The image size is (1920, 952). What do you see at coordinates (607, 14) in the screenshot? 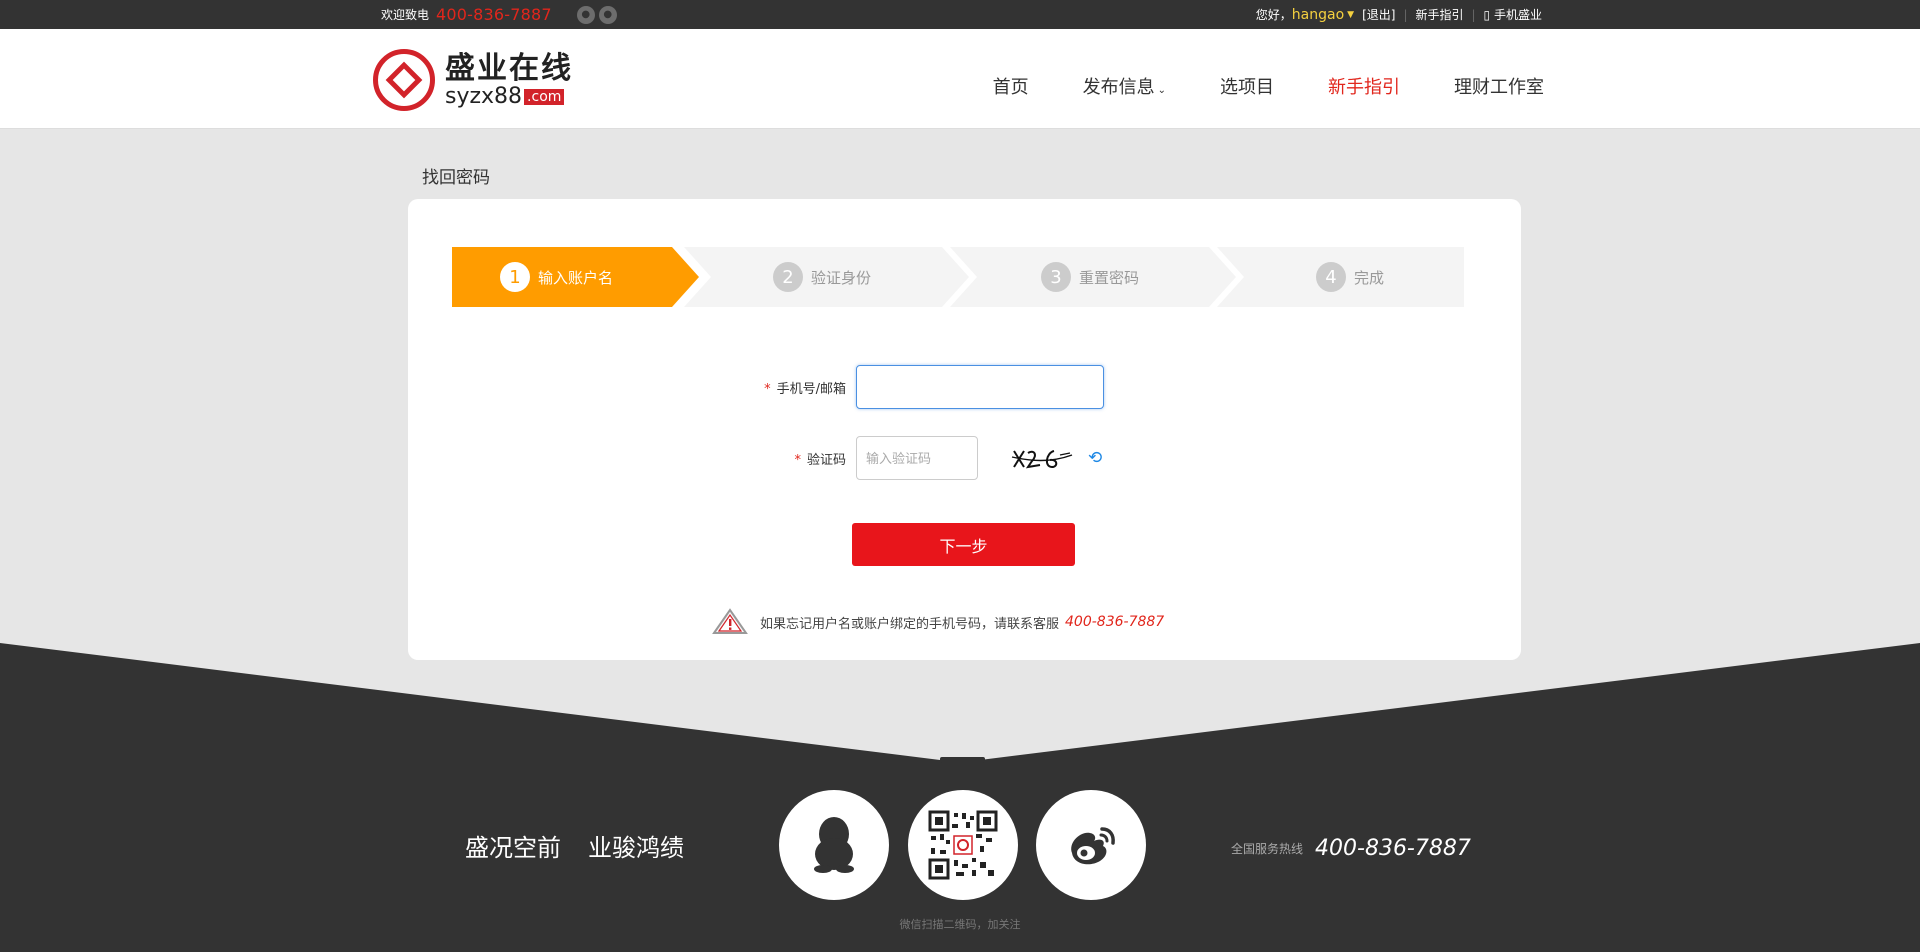
I see `qq-icon: ●` at bounding box center [607, 14].